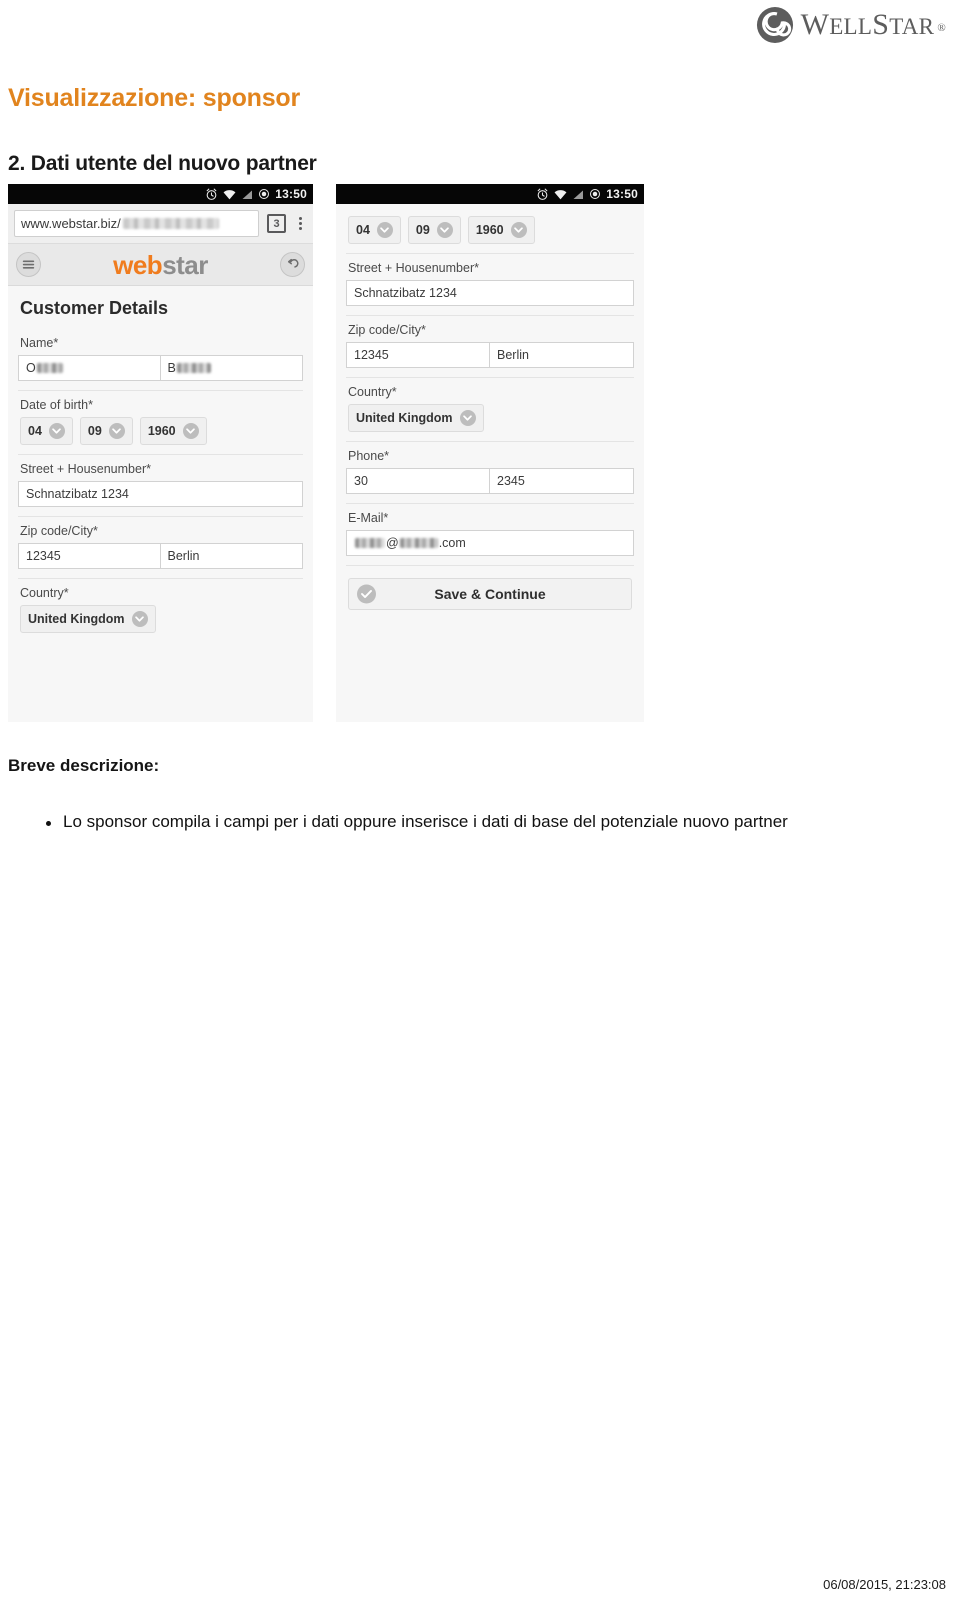 This screenshot has height=1602, width=960. What do you see at coordinates (85, 469) in the screenshot?
I see `street-label: Street + Housenumber*` at bounding box center [85, 469].